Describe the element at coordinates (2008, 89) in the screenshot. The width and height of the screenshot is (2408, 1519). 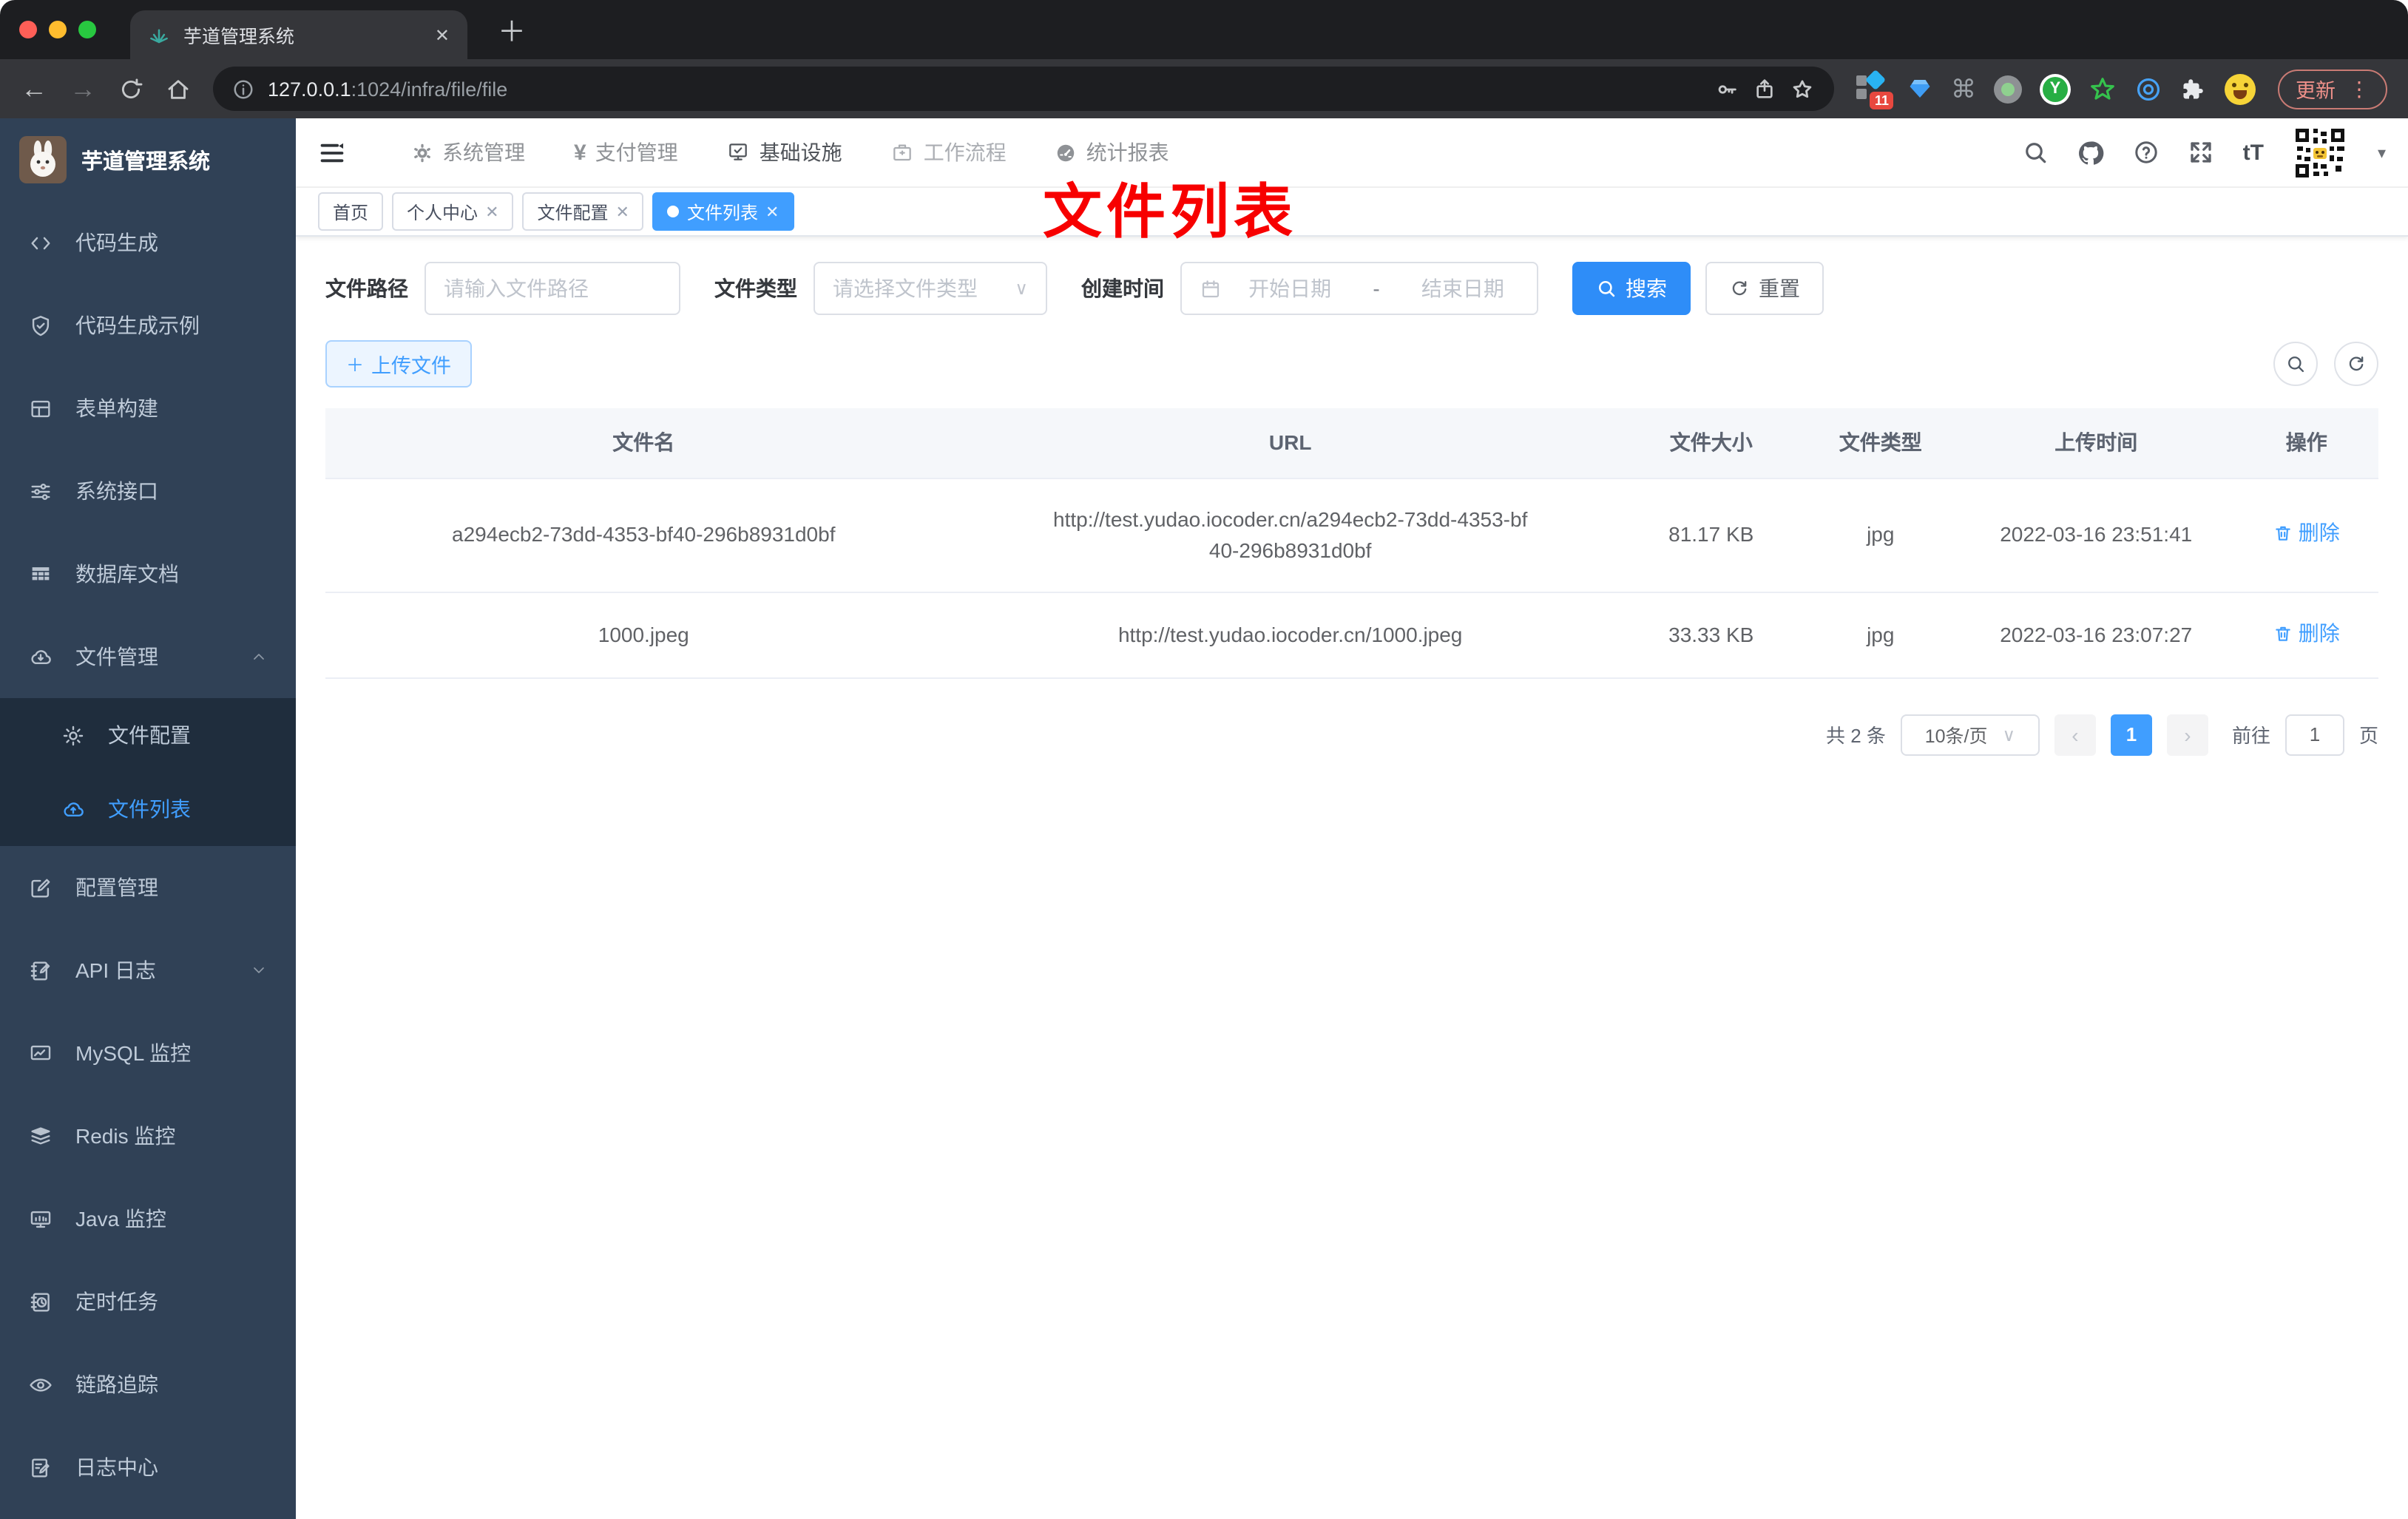
I see `gray-dot-extension-icon` at that location.